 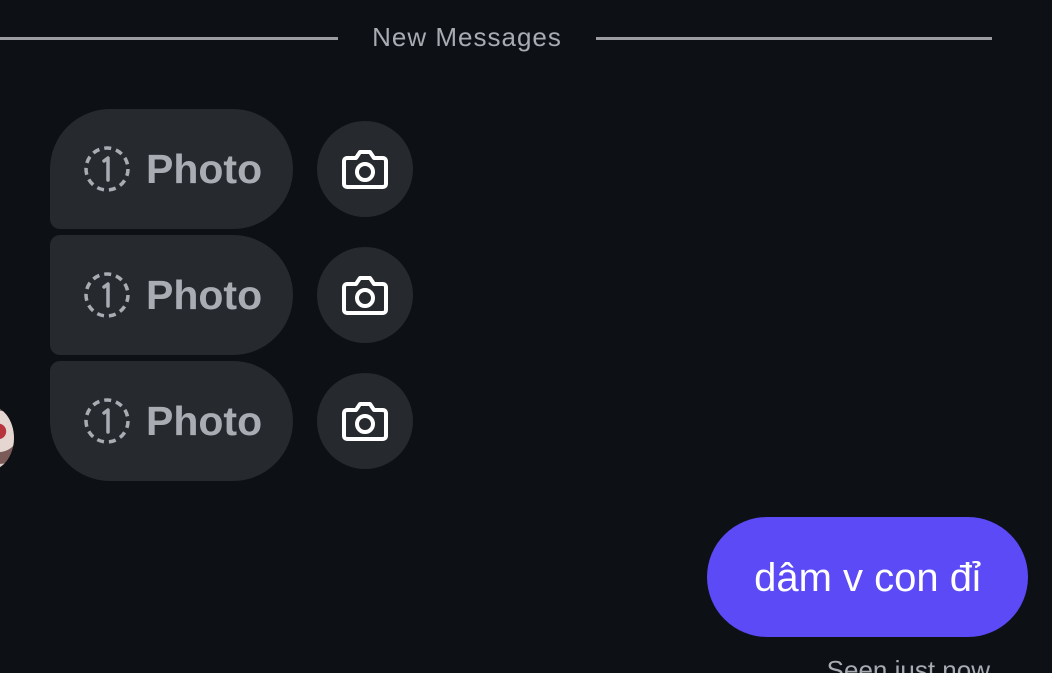 What do you see at coordinates (908, 664) in the screenshot?
I see `seen-status: Seen just now` at bounding box center [908, 664].